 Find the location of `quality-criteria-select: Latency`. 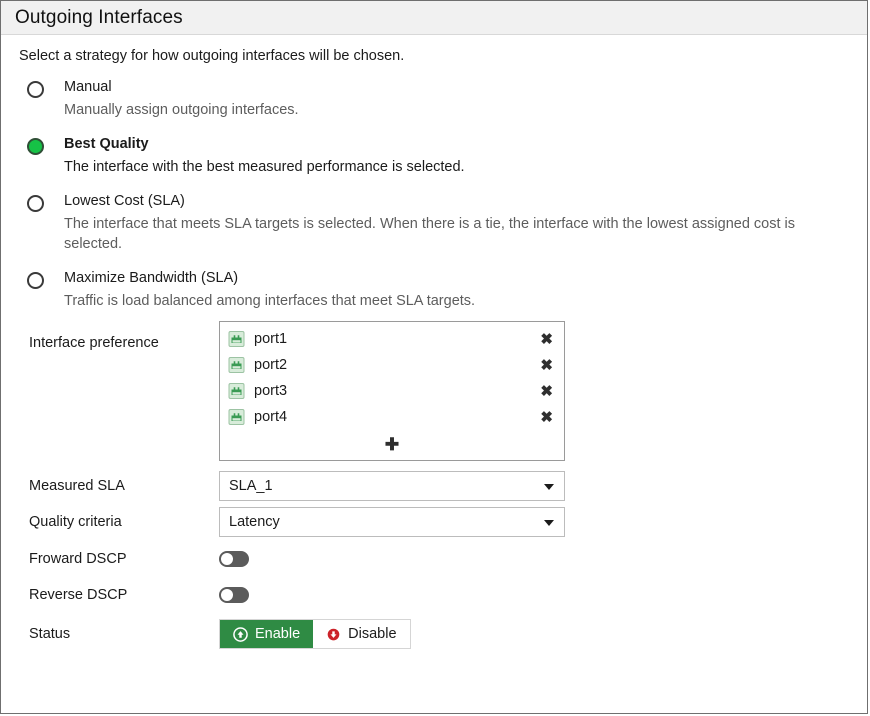

quality-criteria-select: Latency is located at coordinates (392, 522).